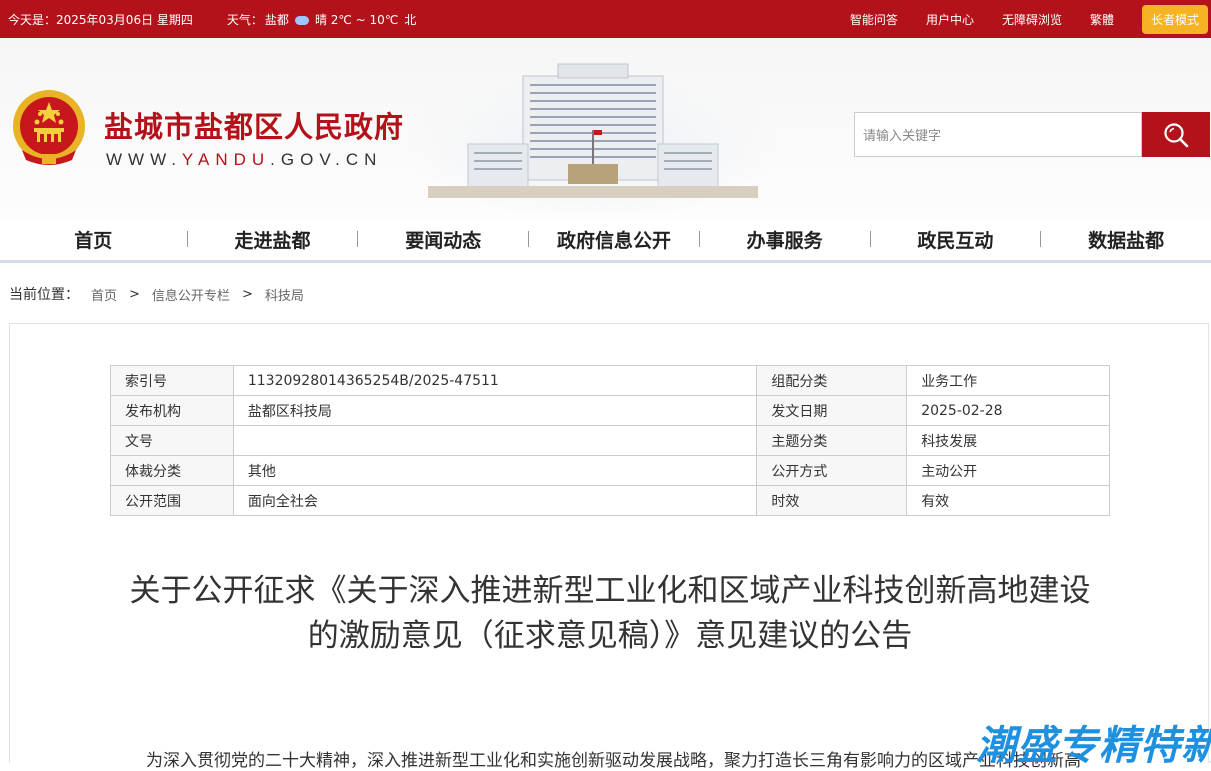 This screenshot has height=771, width=1211. I want to click on meta-row: 体裁分类 其他 公开方式 主动公开, so click(610, 470).